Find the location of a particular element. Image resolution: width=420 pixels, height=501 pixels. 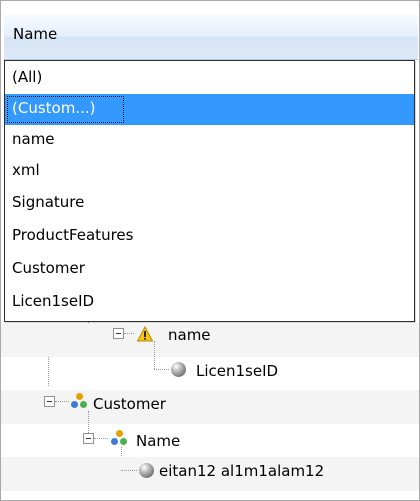

tree-row-name: name is located at coordinates (210, 340).